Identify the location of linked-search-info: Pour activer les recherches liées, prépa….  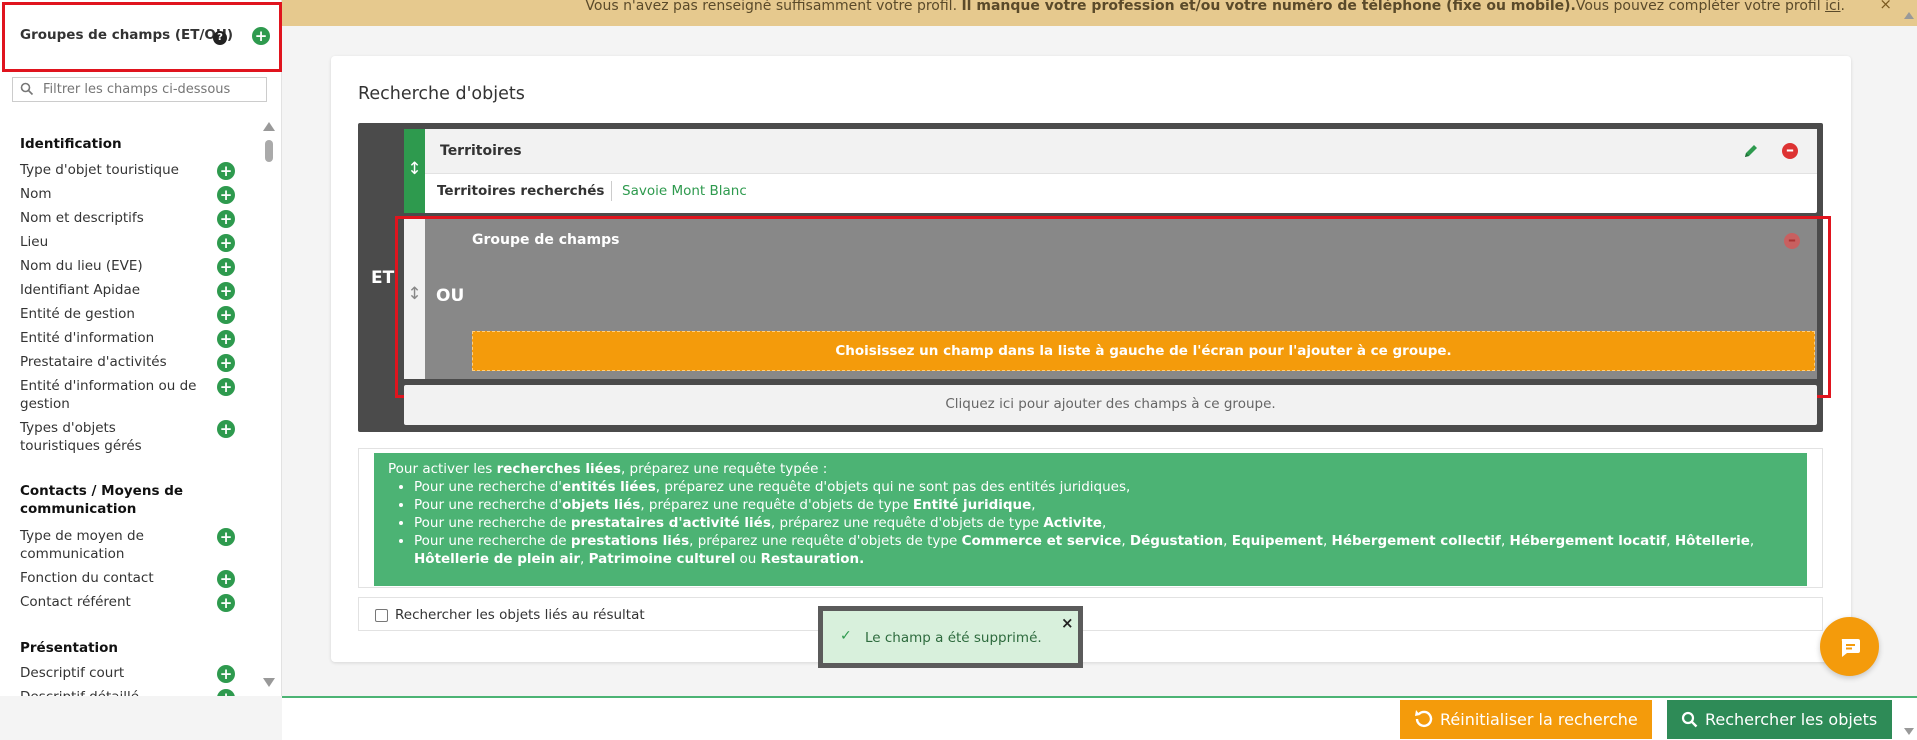
(1090, 519).